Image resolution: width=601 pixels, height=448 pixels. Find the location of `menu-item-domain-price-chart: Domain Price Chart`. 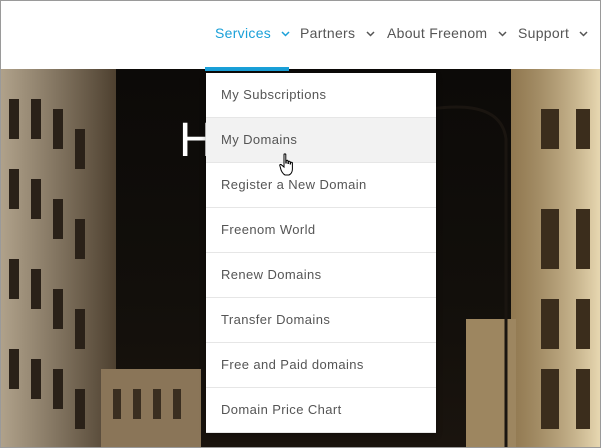

menu-item-domain-price-chart: Domain Price Chart is located at coordinates (321, 410).